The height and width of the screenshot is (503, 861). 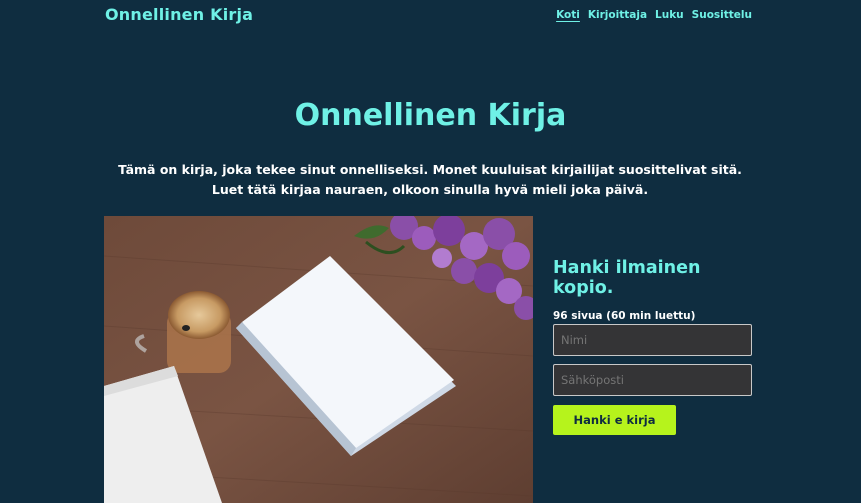 What do you see at coordinates (614, 420) in the screenshot?
I see `get-ebook-button: Hanki e kirja` at bounding box center [614, 420].